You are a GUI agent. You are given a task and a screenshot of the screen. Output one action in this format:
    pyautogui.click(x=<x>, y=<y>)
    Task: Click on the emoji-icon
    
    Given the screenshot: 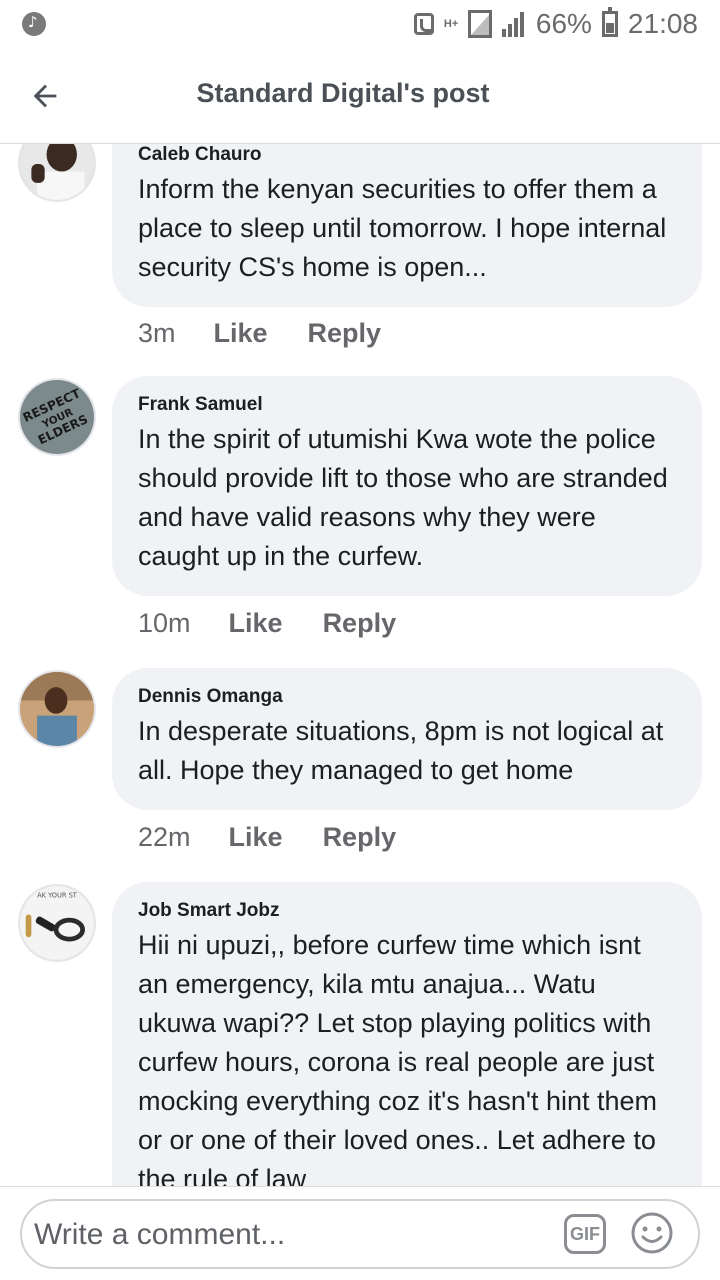 What is the action you would take?
    pyautogui.click(x=652, y=1233)
    